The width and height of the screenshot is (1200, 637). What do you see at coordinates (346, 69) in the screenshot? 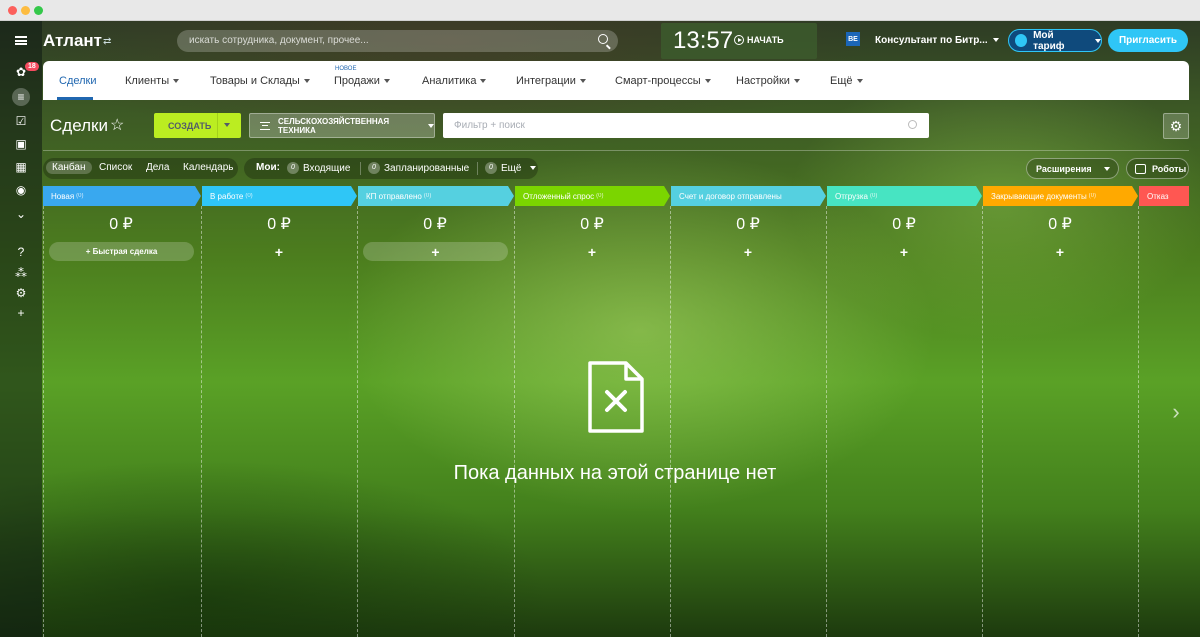
I see `new-badge: НОВОЕ` at bounding box center [346, 69].